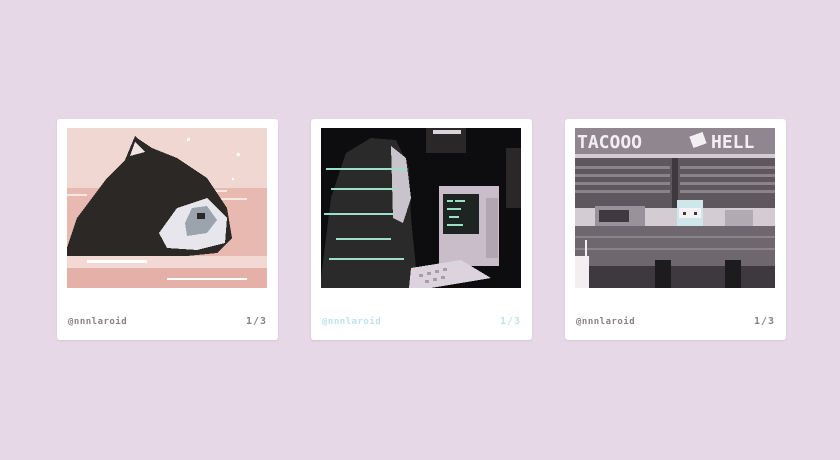 Image resolution: width=840 pixels, height=460 pixels. Describe the element at coordinates (764, 321) in the screenshot. I see `card-3-counter: 1/3` at that location.